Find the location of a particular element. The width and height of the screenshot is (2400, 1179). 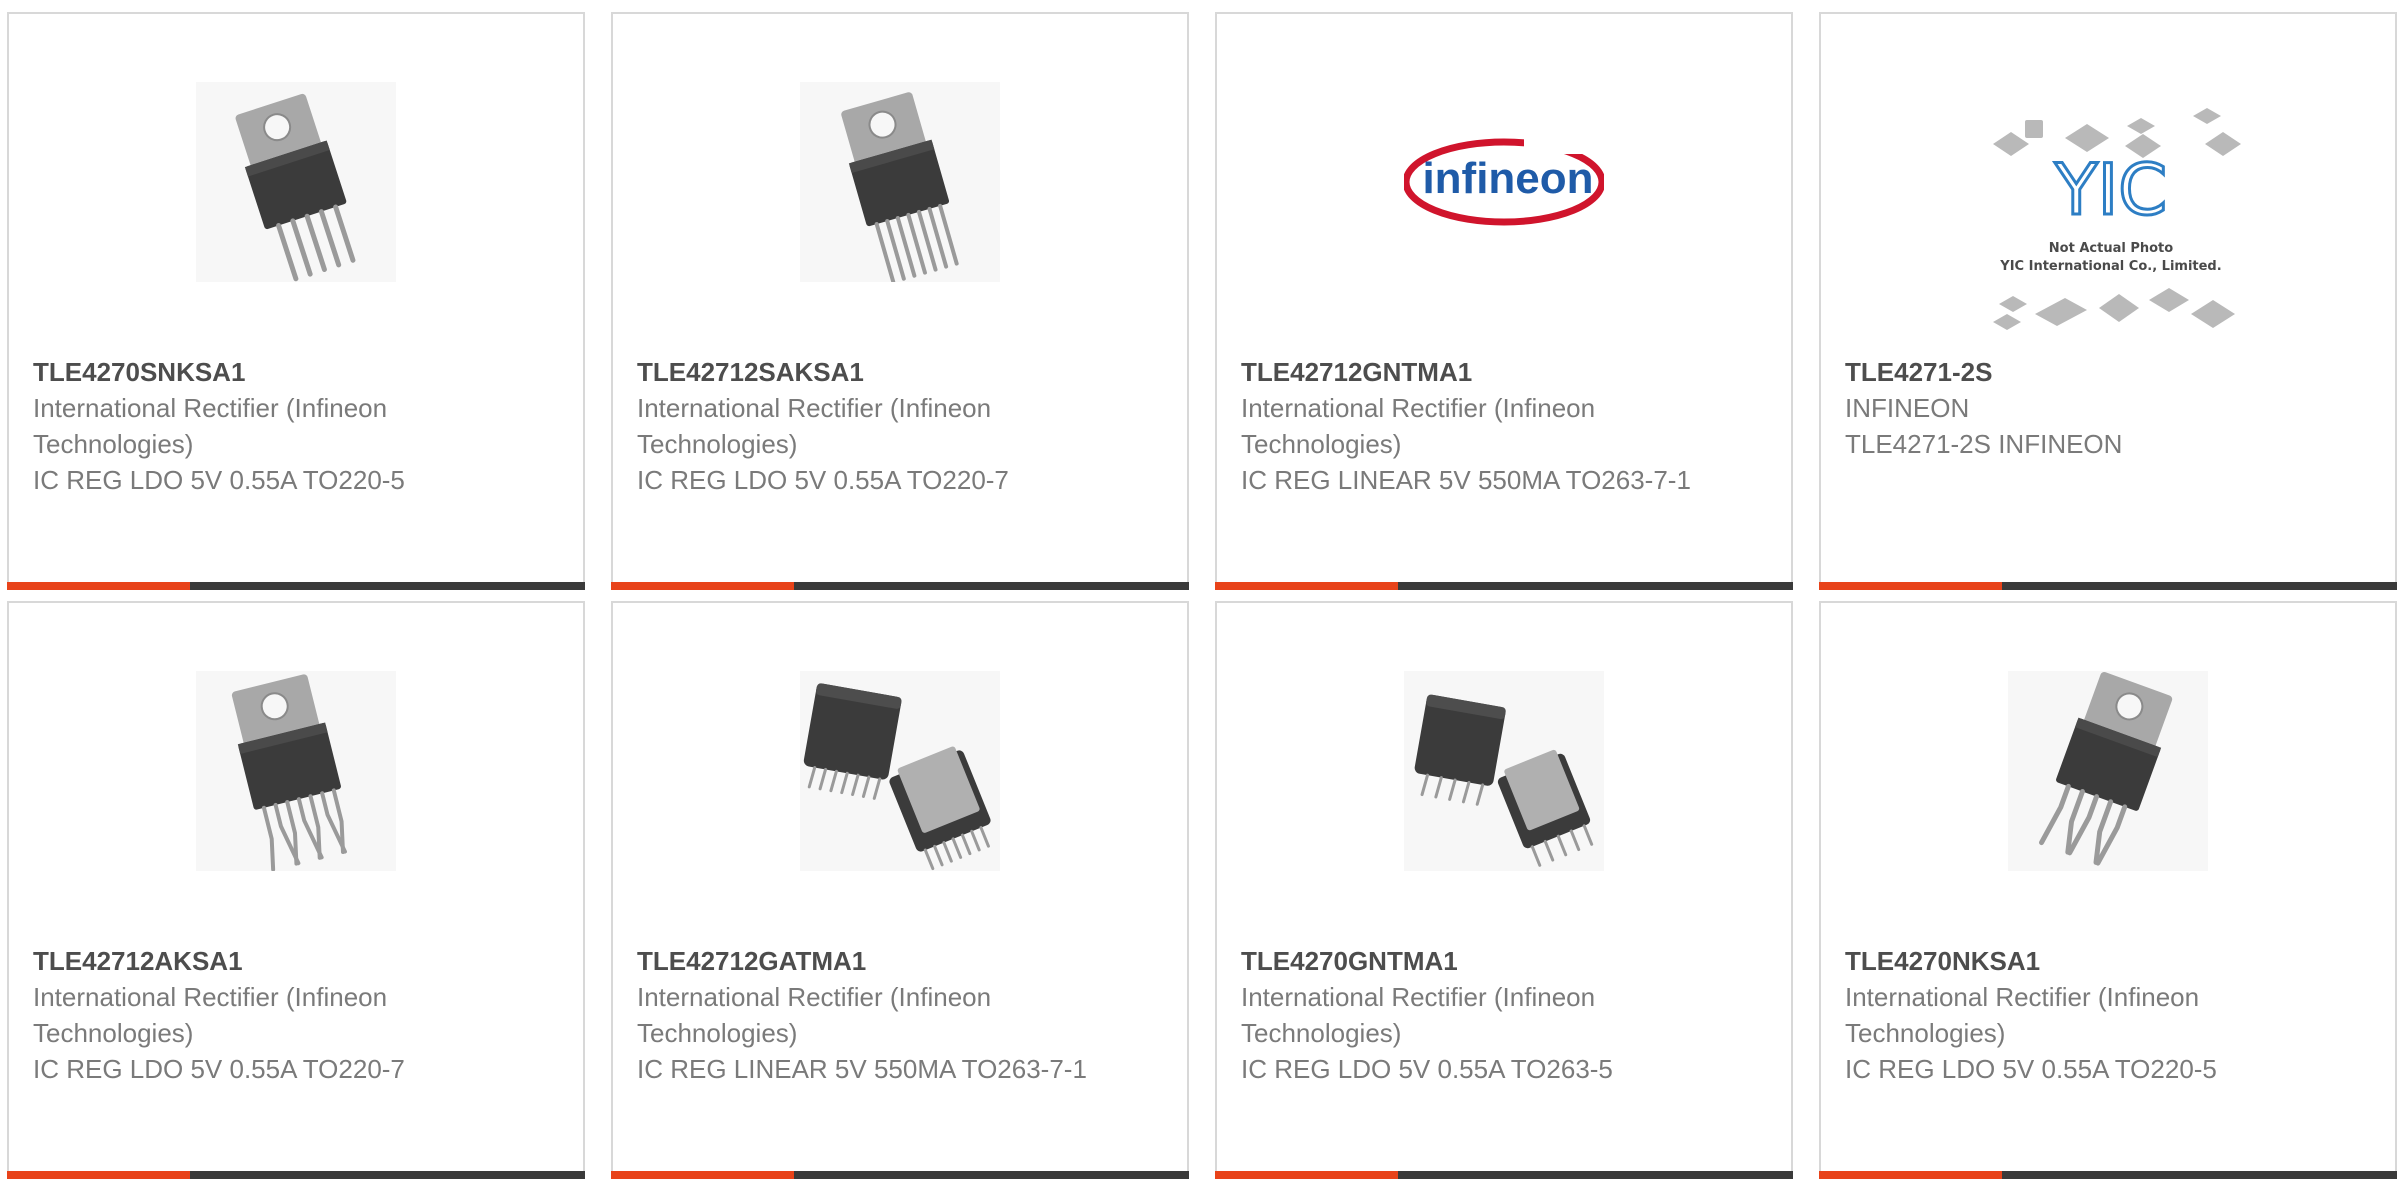

to220-5-bent-package-icon is located at coordinates (2108, 771).